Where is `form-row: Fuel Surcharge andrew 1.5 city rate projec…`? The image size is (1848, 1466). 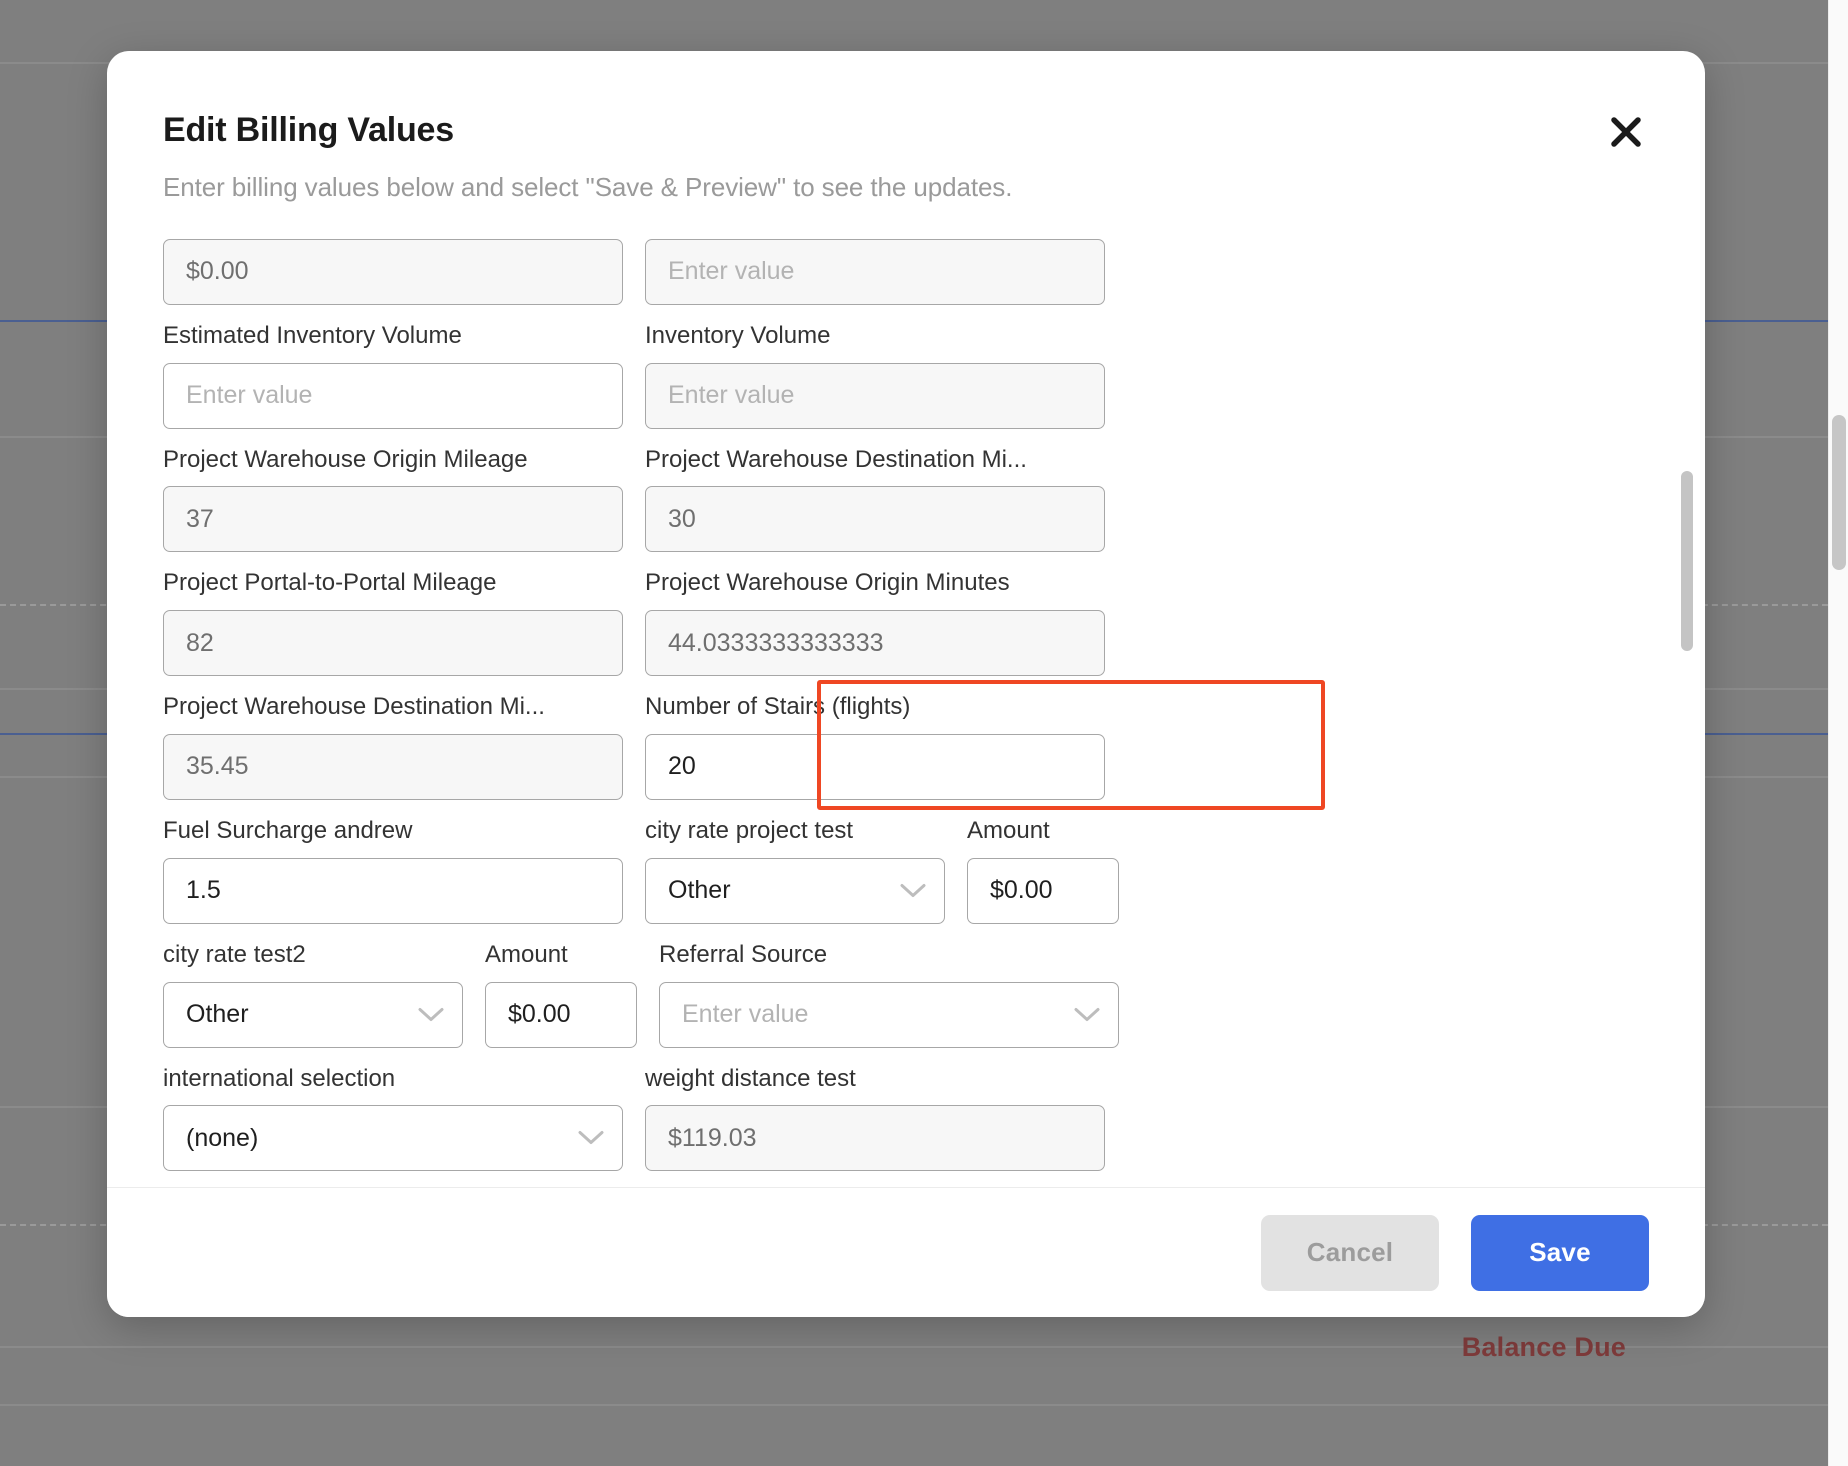 form-row: Fuel Surcharge andrew 1.5 city rate projec… is located at coordinates (906, 869).